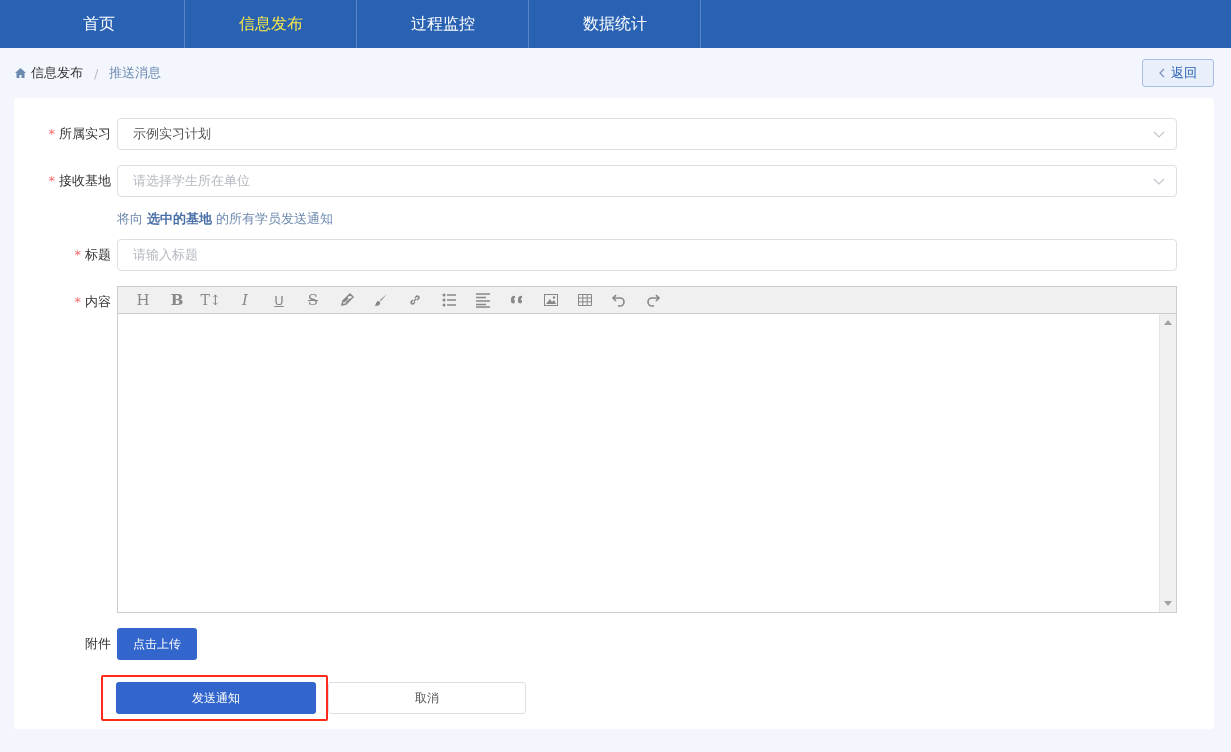 The image size is (1231, 752). I want to click on format-button: B, so click(177, 300).